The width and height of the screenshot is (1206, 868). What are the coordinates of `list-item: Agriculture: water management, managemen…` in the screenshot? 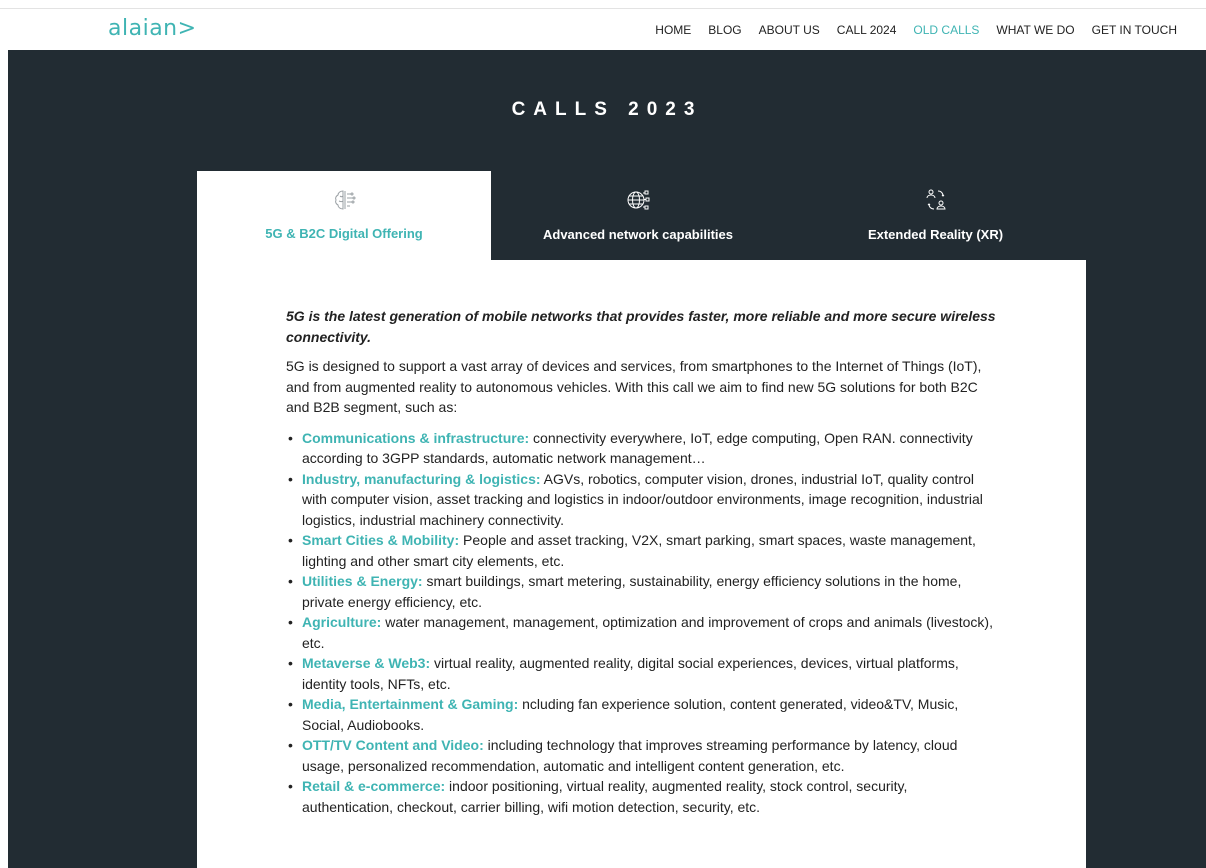 It's located at (645, 632).